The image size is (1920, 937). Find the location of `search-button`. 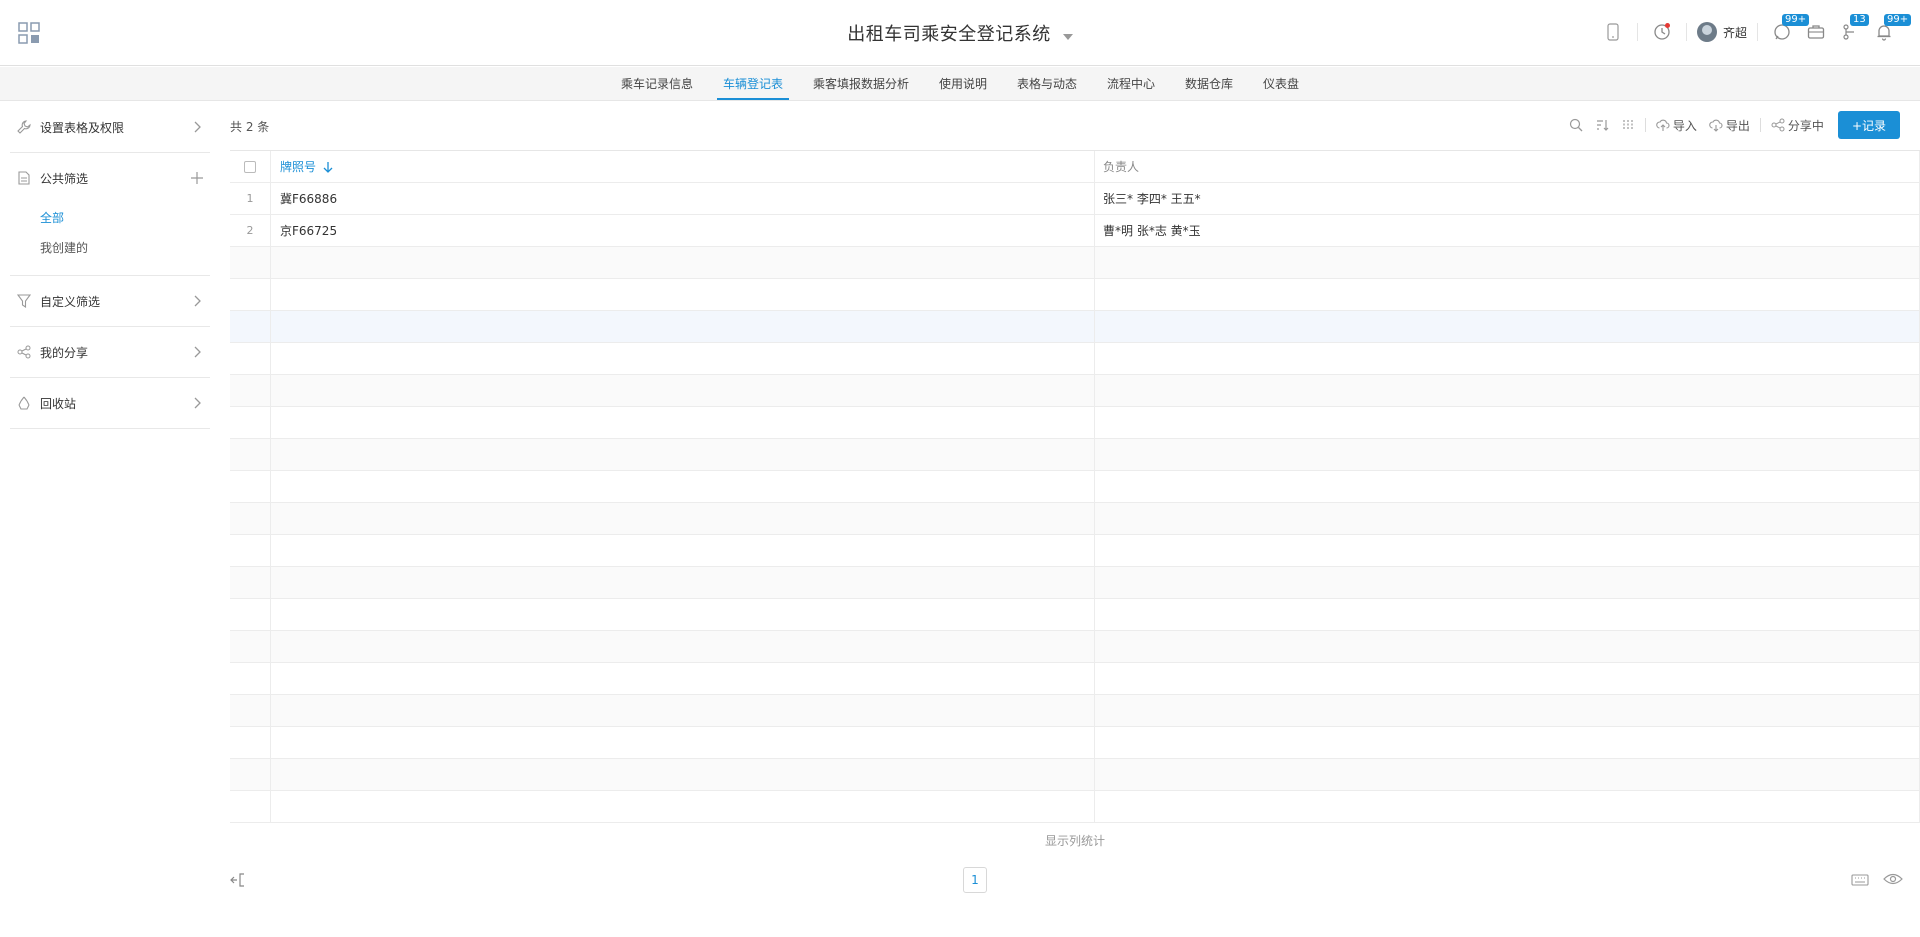

search-button is located at coordinates (1576, 125).